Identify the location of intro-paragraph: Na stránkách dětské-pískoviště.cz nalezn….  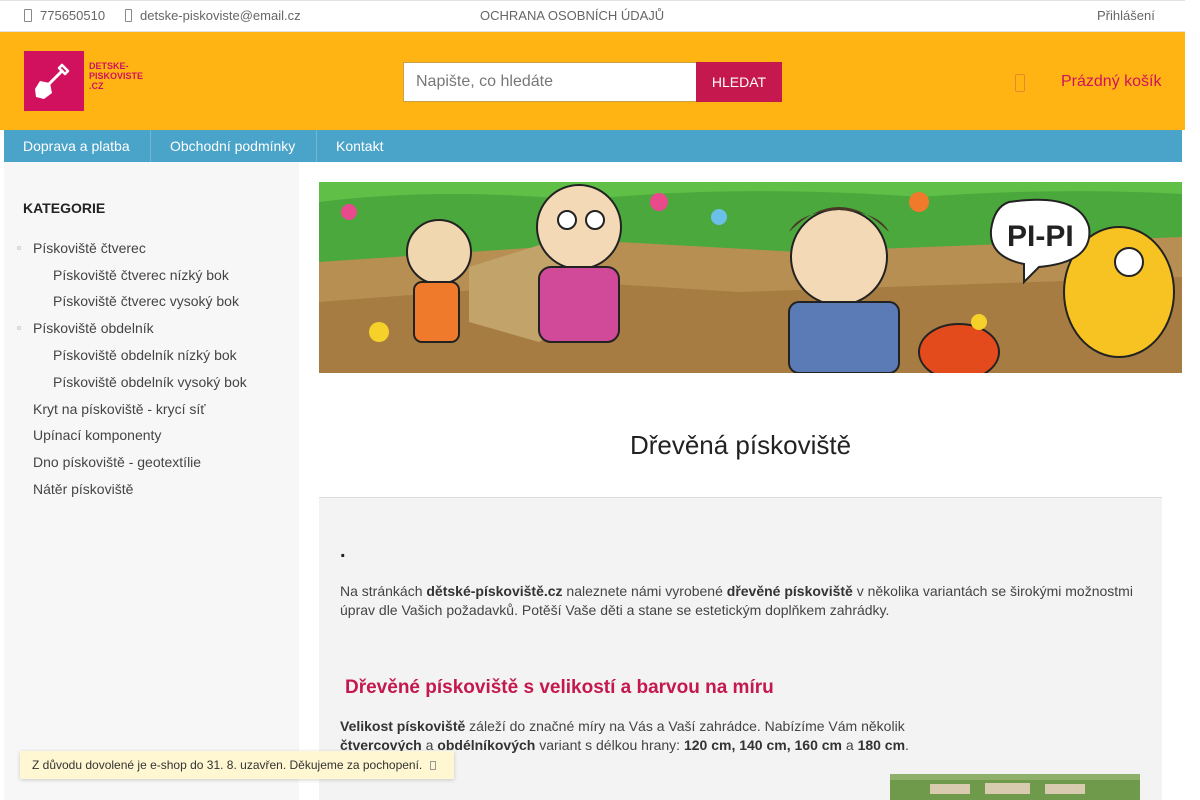
(736, 600).